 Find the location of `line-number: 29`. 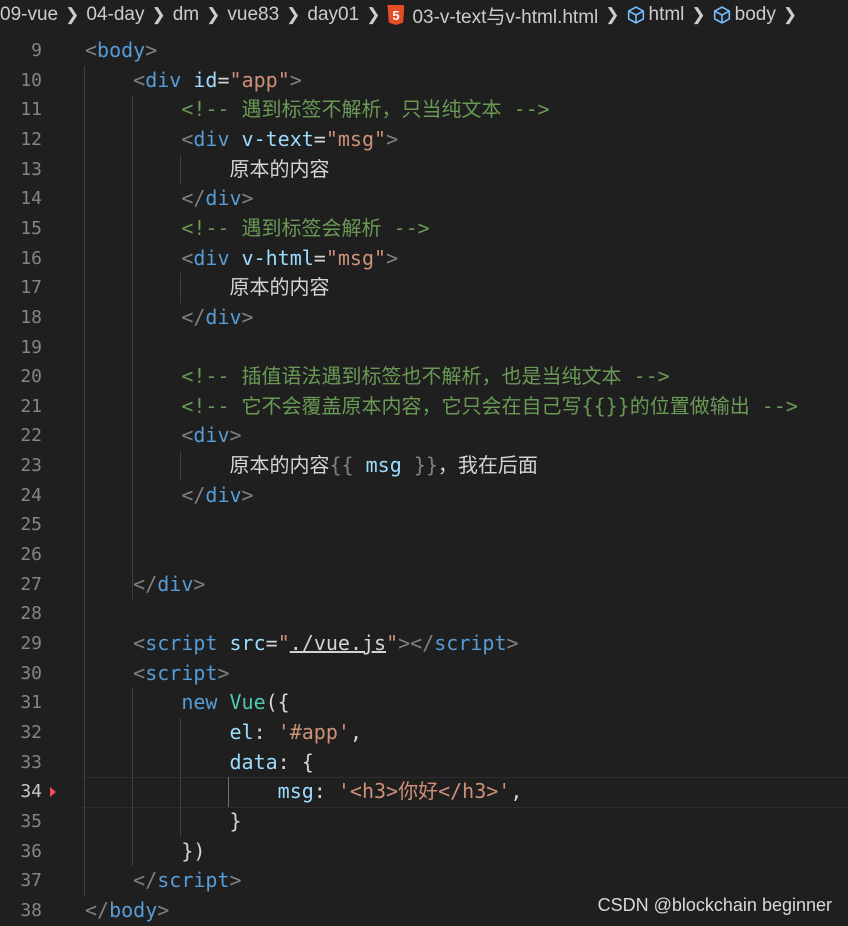

line-number: 29 is located at coordinates (31, 643).